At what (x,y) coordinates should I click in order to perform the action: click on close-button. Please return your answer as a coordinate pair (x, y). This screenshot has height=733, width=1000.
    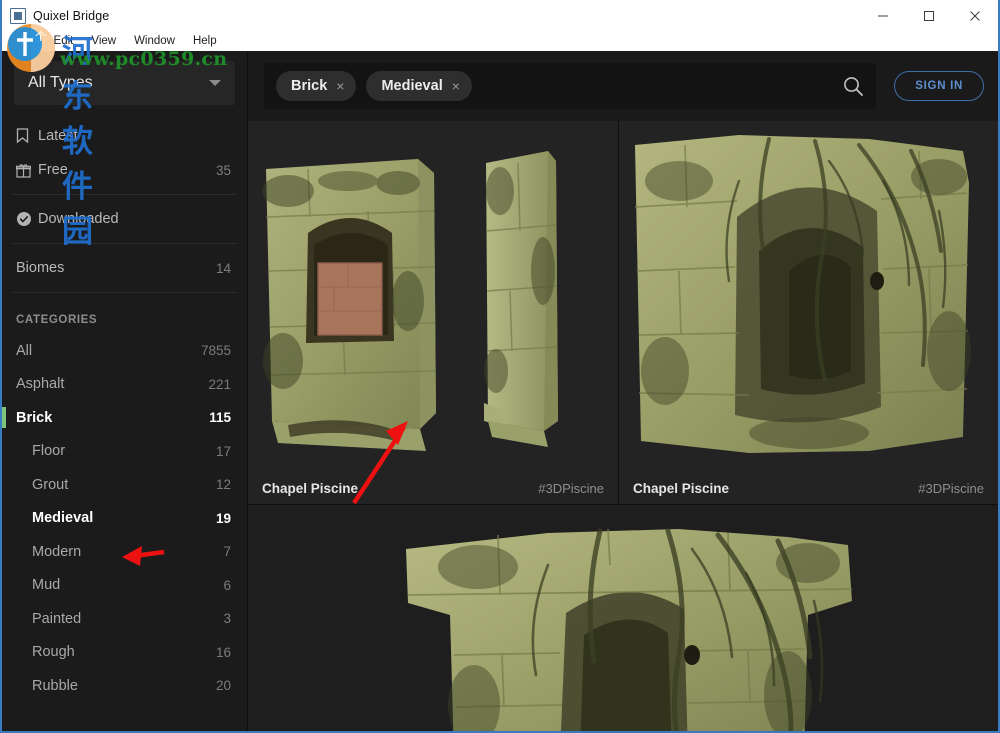
    Looking at the image, I should click on (975, 15).